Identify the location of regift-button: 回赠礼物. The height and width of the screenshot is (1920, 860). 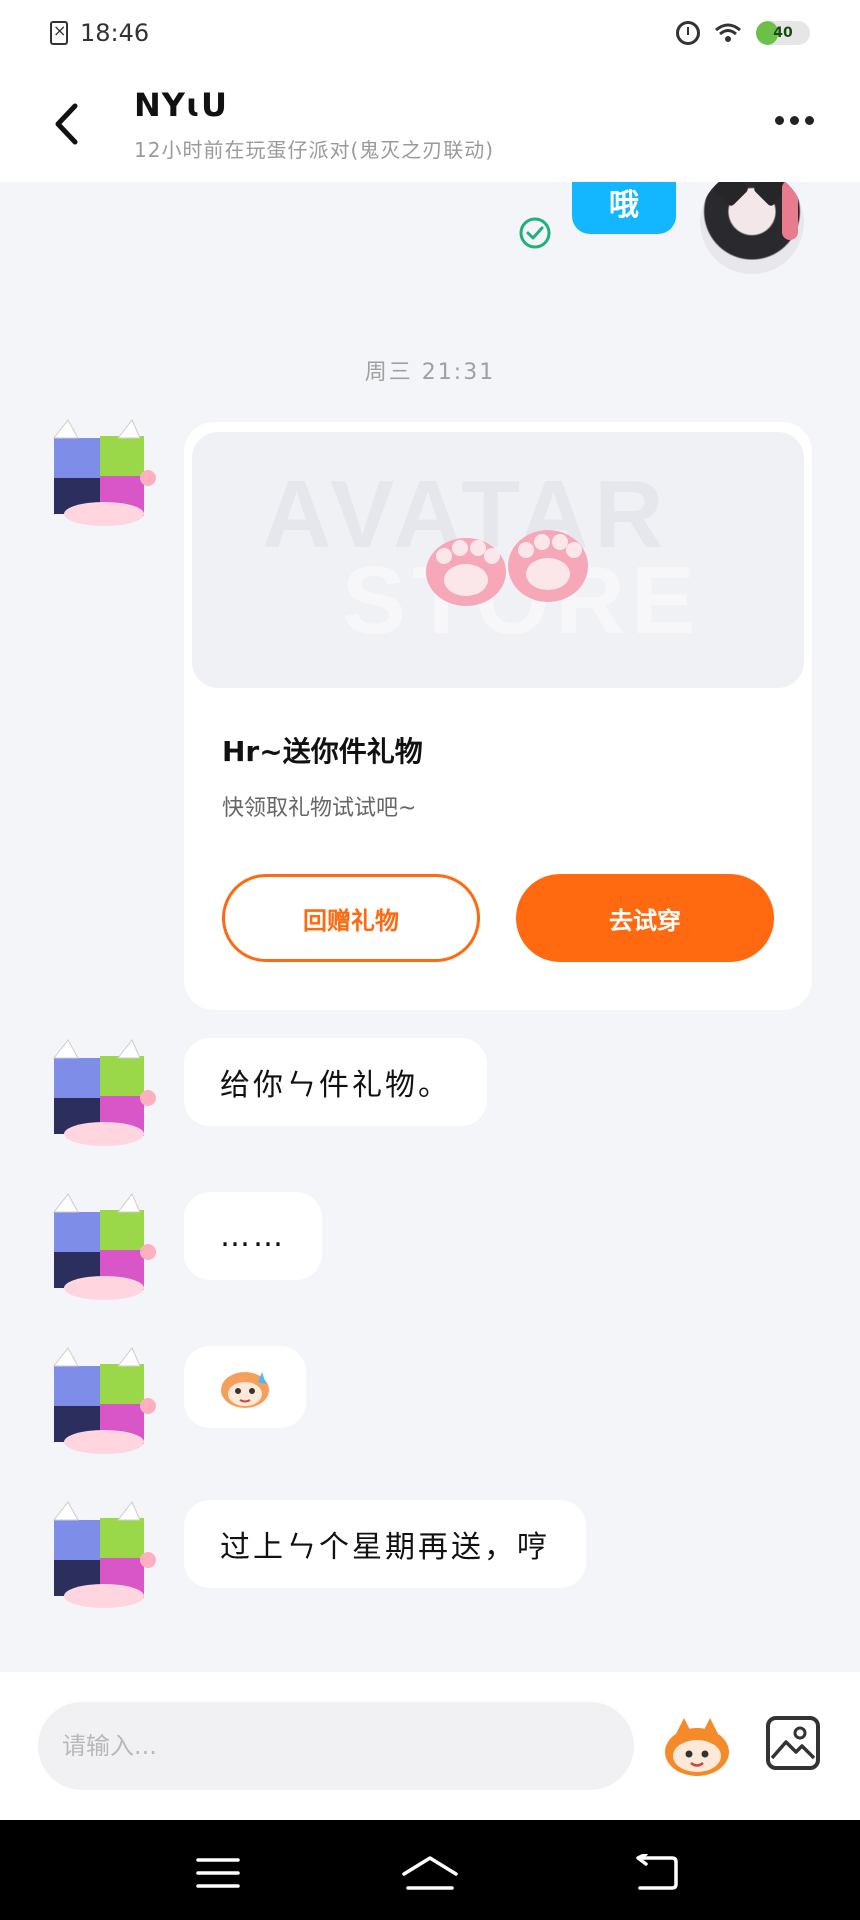
(351, 918).